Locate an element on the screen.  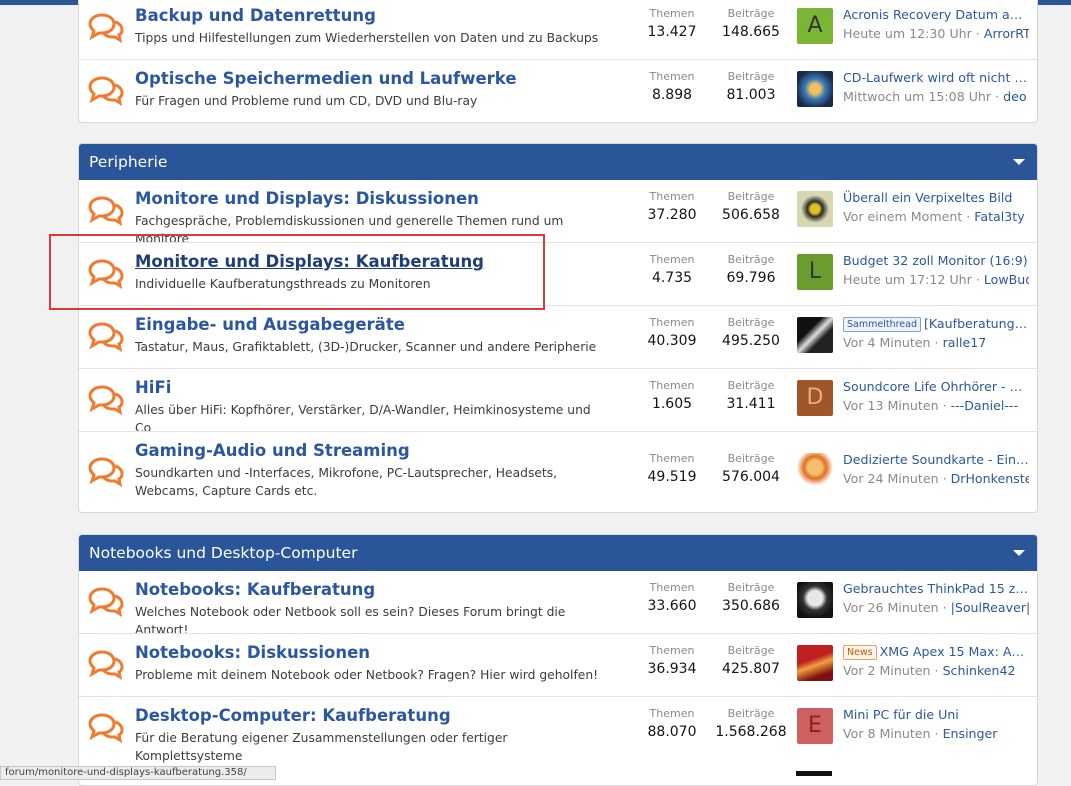
posts-count: 1.568.268 is located at coordinates (751, 732).